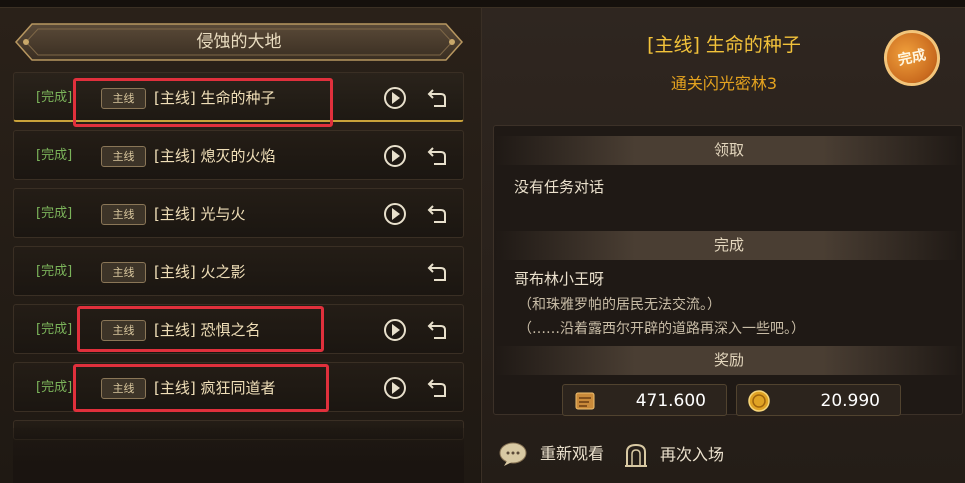 The width and height of the screenshot is (965, 483). What do you see at coordinates (759, 401) in the screenshot?
I see `gold-coin-icon` at bounding box center [759, 401].